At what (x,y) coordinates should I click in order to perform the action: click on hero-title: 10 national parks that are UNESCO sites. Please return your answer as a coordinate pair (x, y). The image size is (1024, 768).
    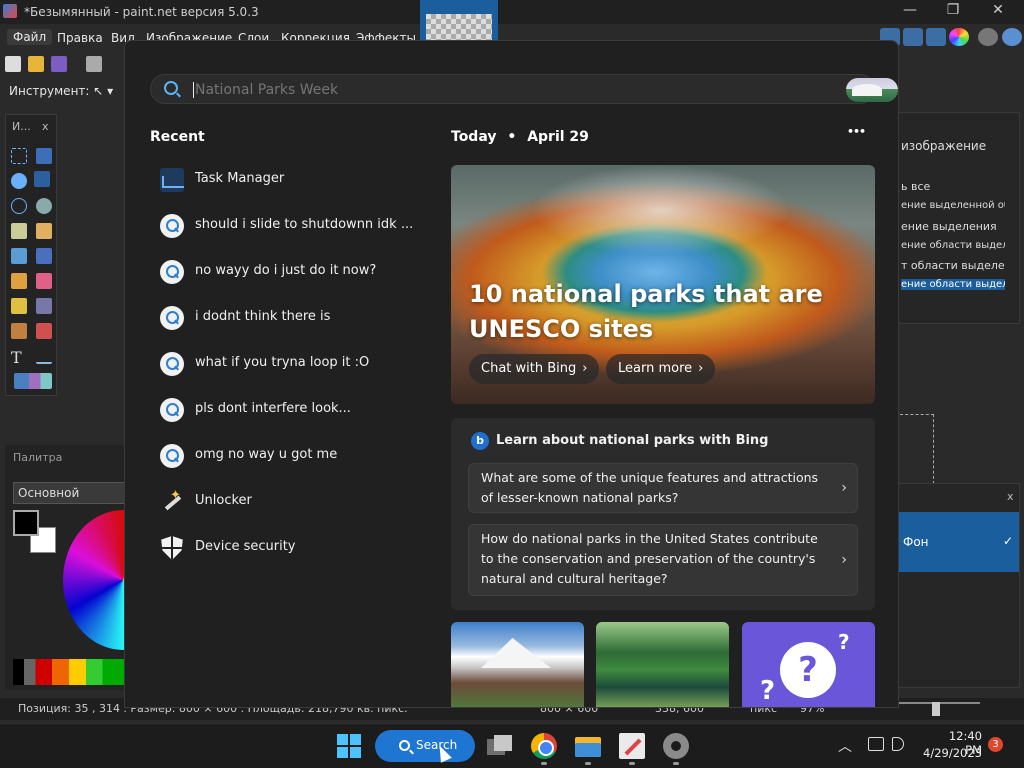
    Looking at the image, I should click on (649, 312).